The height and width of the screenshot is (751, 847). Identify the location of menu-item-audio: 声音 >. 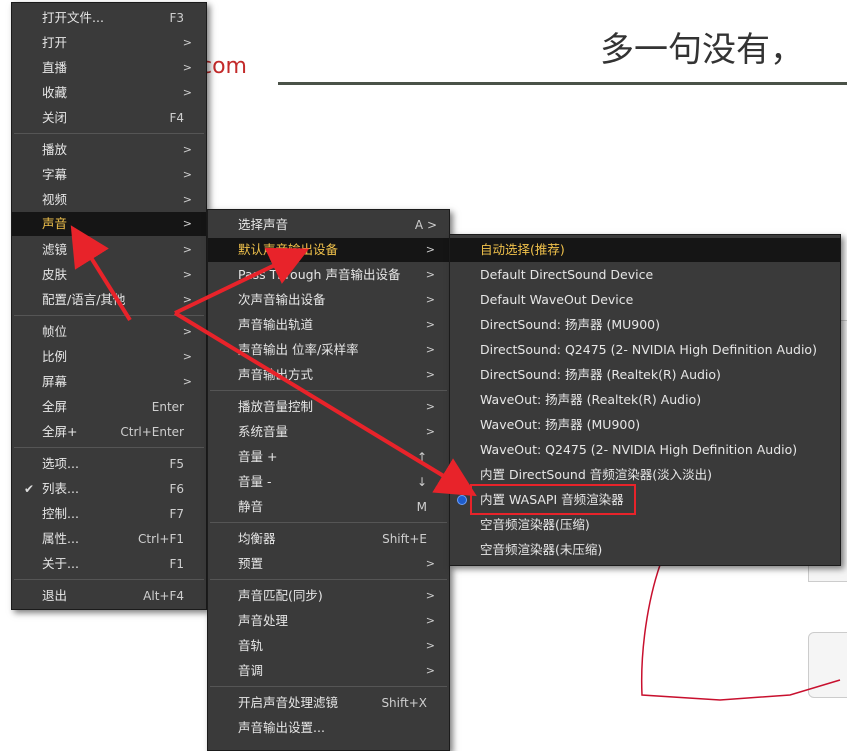
(109, 224).